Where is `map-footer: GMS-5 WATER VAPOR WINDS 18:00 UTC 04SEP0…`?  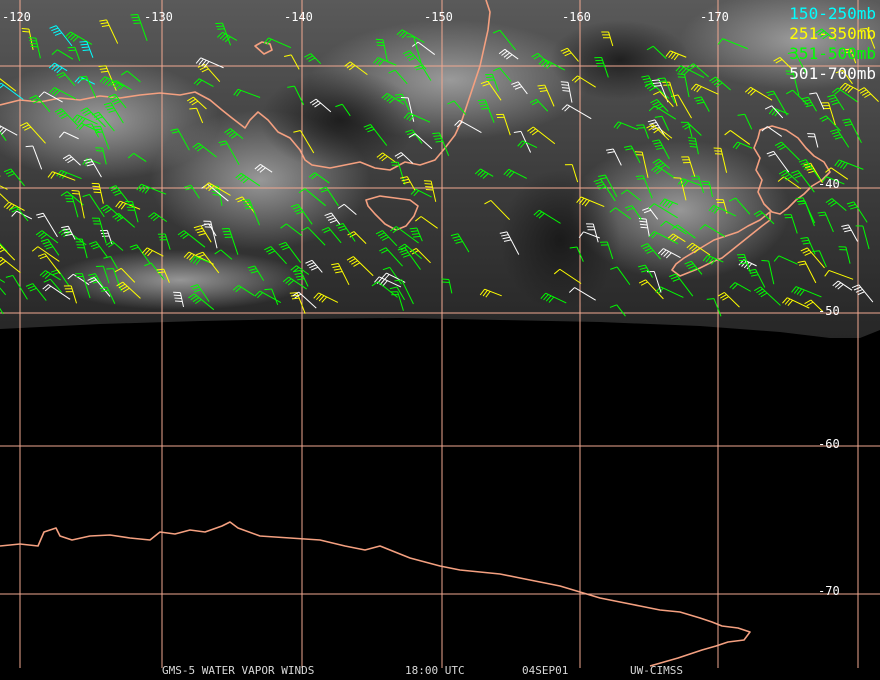 map-footer: GMS-5 WATER VAPOR WINDS 18:00 UTC 04SEP0… is located at coordinates (440, 671).